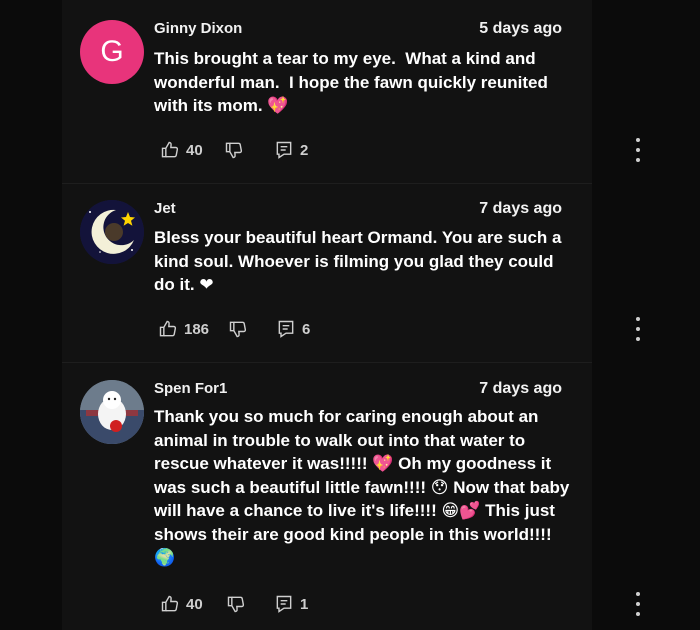 The width and height of the screenshot is (700, 630). I want to click on comment-actions: 186 6, so click(399, 329).